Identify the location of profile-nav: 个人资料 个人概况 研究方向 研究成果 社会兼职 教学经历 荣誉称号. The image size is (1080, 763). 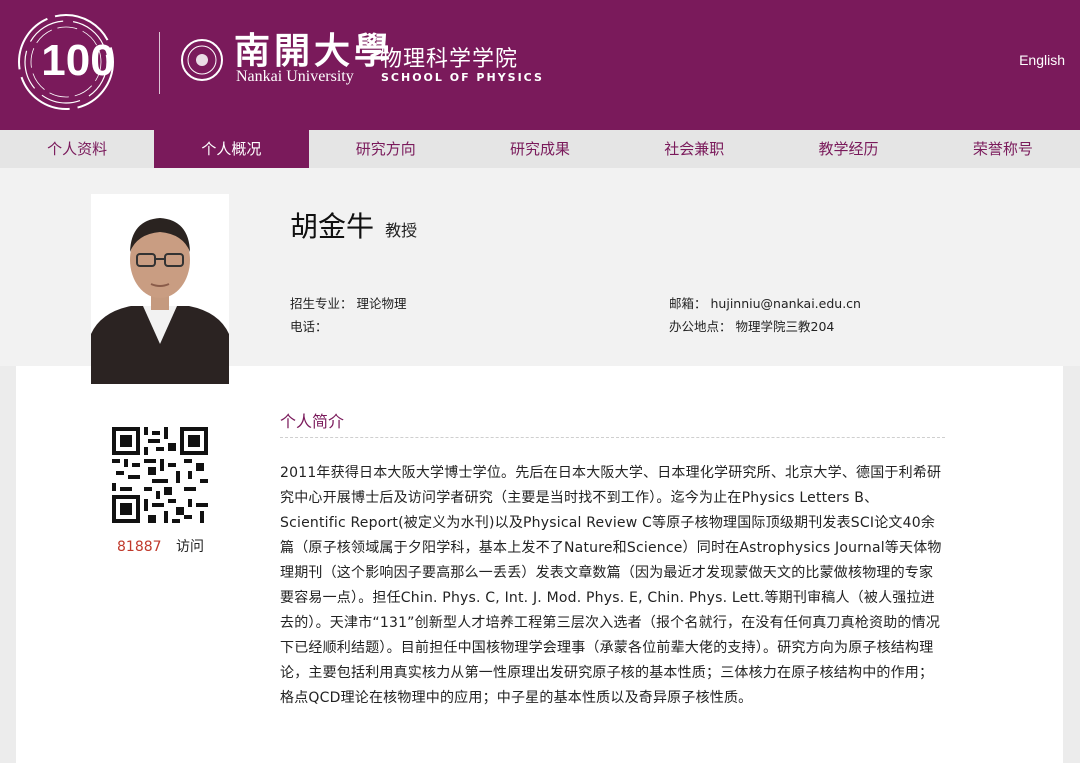
(540, 149).